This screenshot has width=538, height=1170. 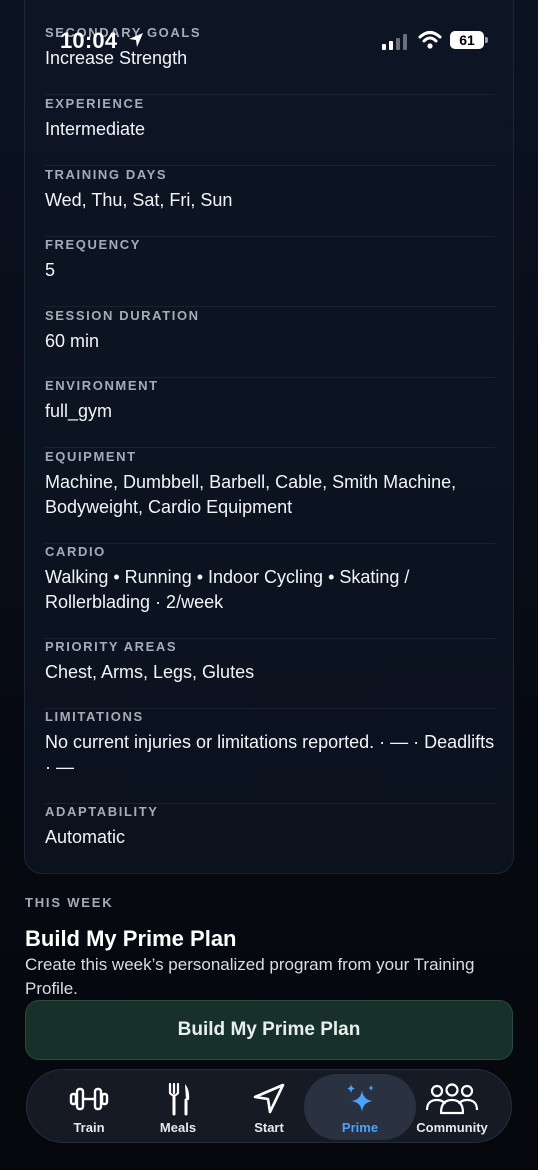 I want to click on sparkles-icon, so click(x=360, y=1098).